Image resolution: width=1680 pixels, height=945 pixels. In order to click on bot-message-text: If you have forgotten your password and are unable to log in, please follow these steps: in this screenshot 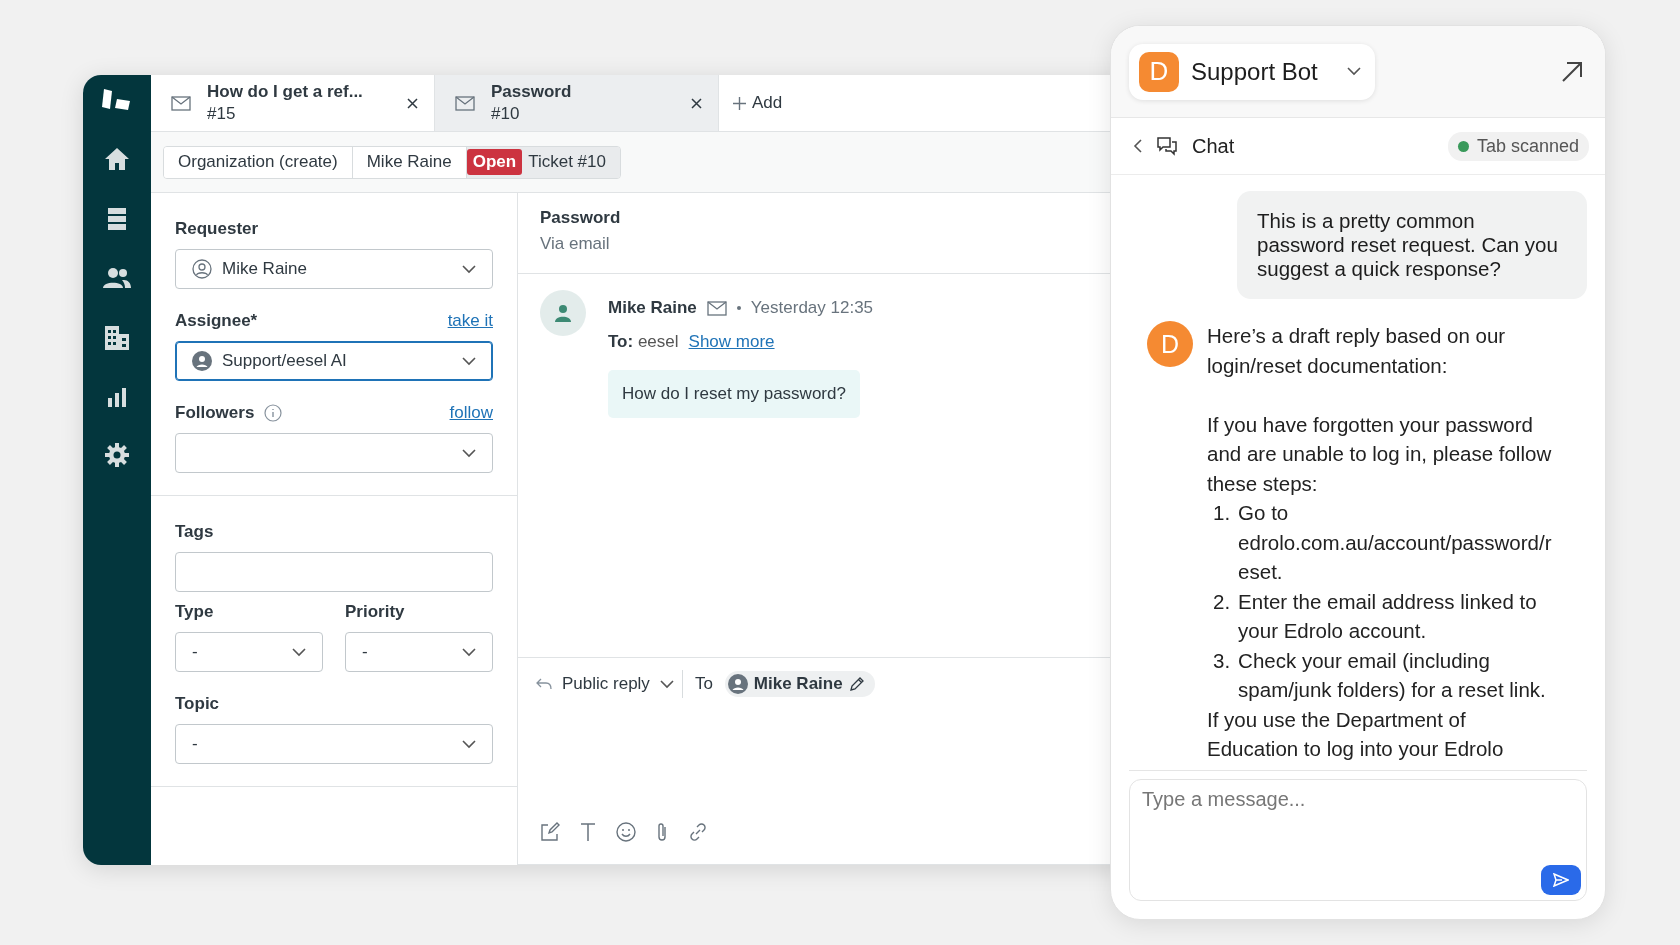, I will do `click(1380, 454)`.